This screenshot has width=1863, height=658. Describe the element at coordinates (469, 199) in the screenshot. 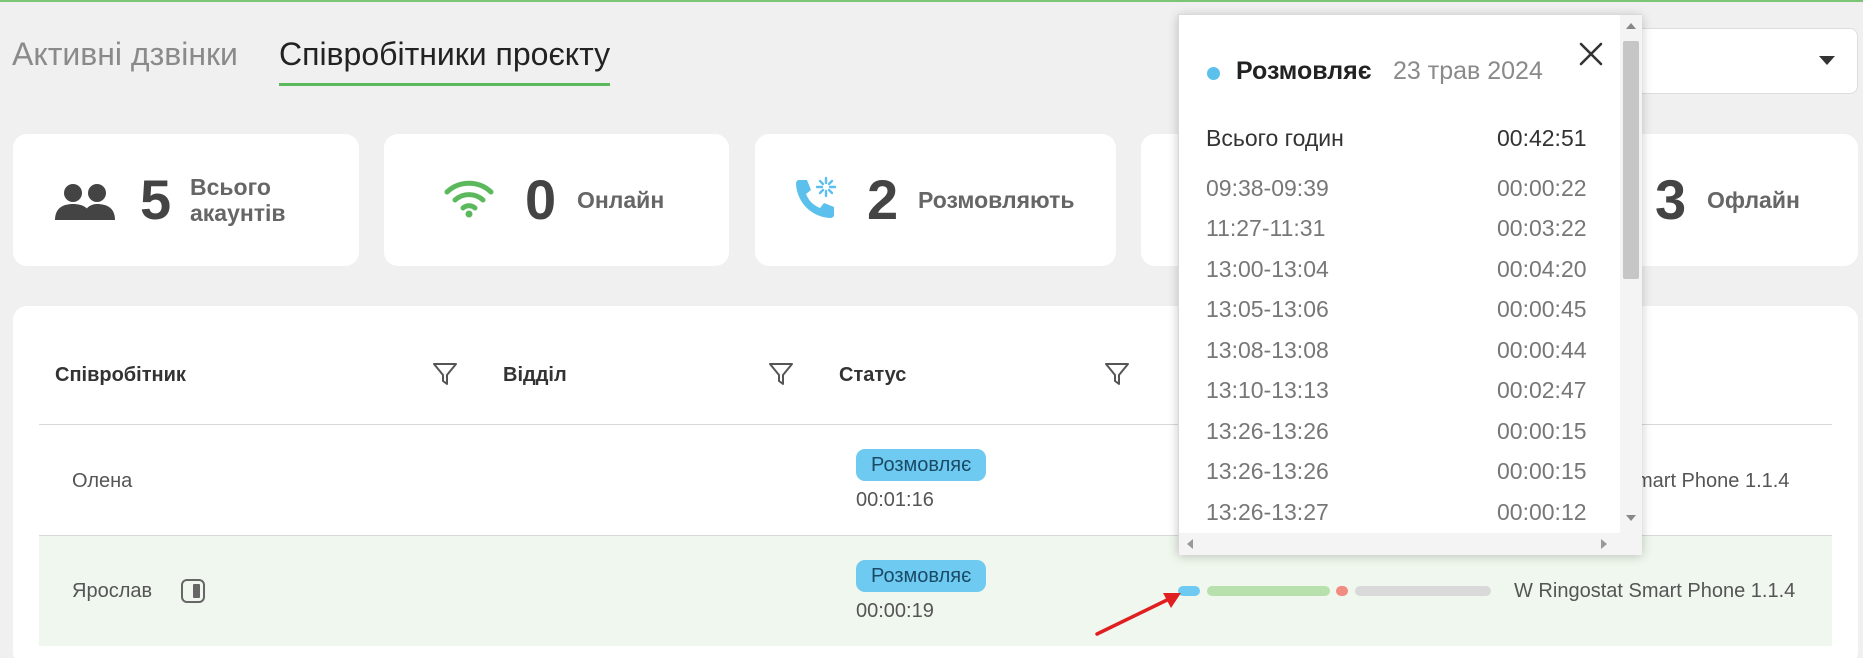

I see `wifi-icon` at that location.